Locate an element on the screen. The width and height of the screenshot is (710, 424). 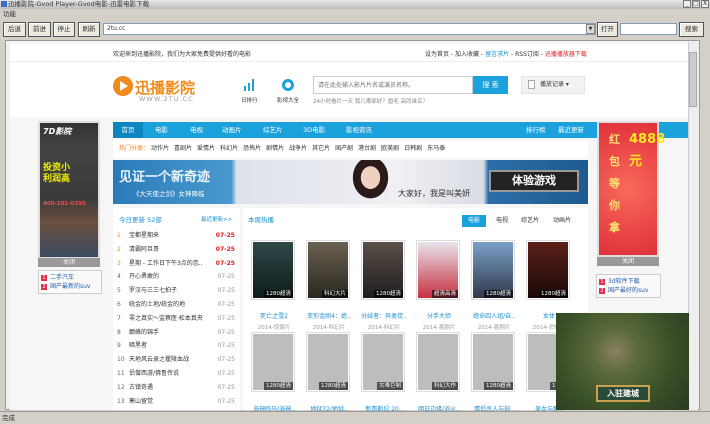
hot-cat: 喜剧片 is located at coordinates (183, 148).